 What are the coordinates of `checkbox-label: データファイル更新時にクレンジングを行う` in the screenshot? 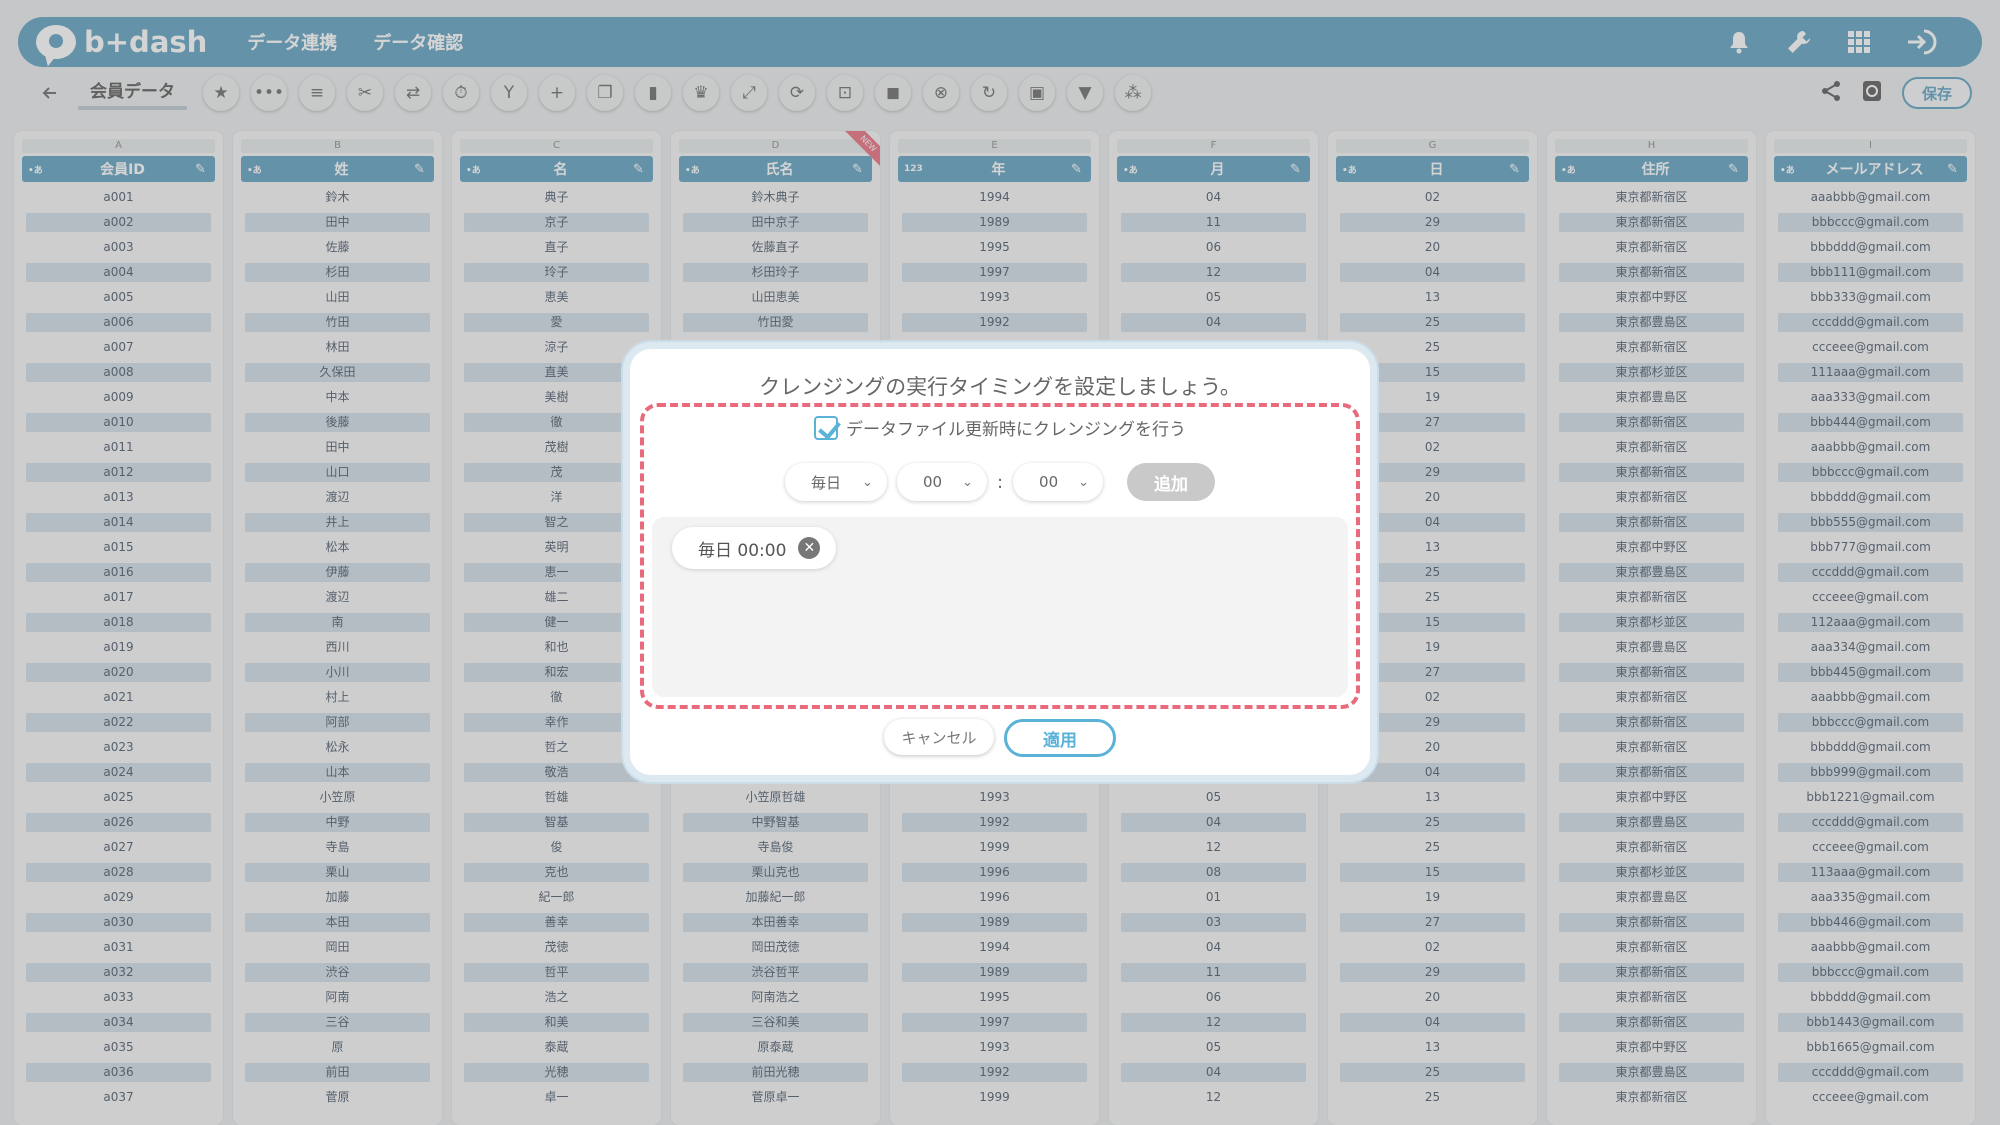 It's located at (1016, 430).